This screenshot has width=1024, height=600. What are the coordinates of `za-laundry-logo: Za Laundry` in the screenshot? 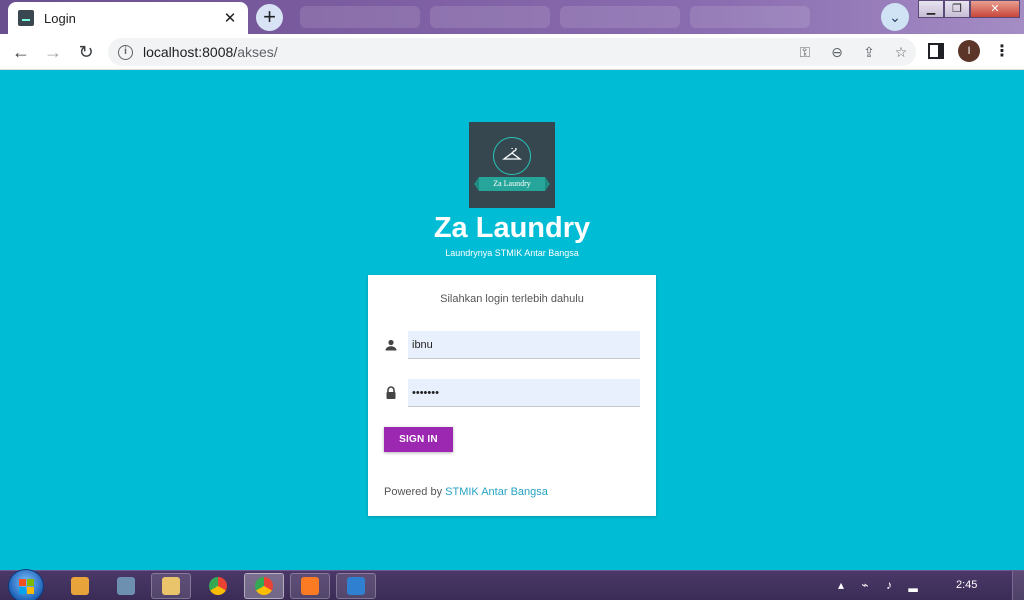 It's located at (512, 165).